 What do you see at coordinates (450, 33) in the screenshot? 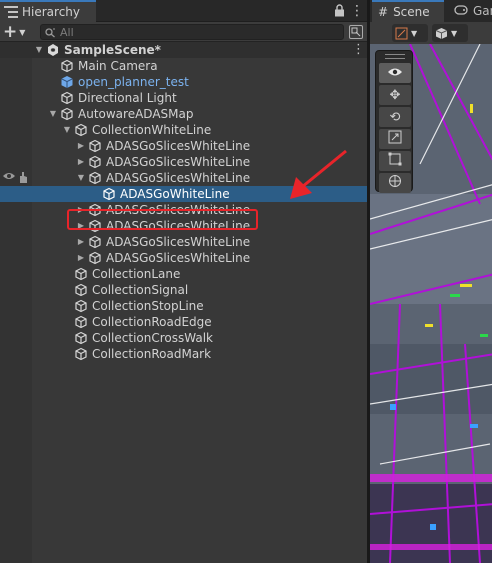
I see `object-dropdown: ▼` at bounding box center [450, 33].